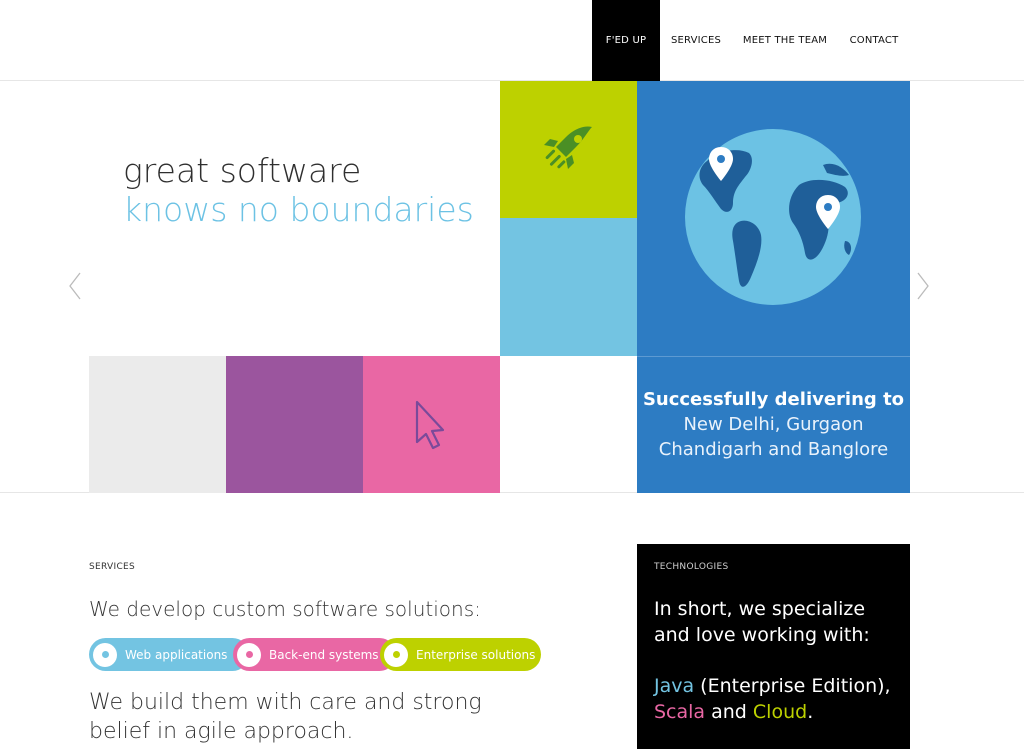  I want to click on service-pill-enterprise-solutions: Enterprise solutions, so click(460, 654).